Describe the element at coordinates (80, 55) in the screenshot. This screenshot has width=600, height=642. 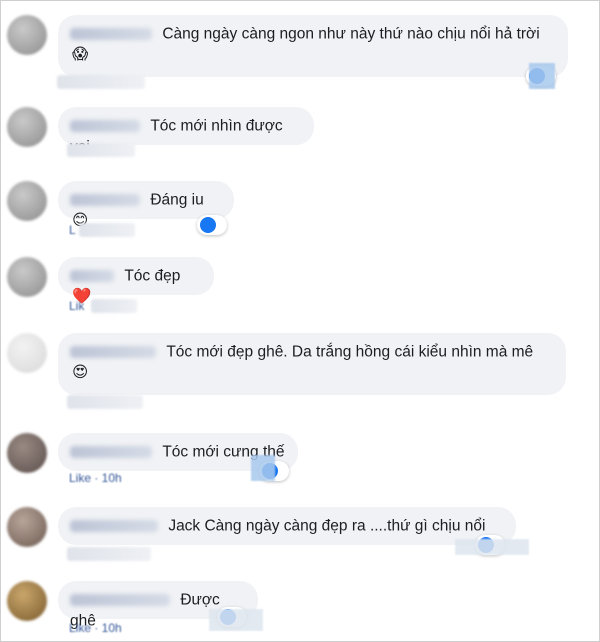
I see `scream-emoji-icon: 😱` at that location.